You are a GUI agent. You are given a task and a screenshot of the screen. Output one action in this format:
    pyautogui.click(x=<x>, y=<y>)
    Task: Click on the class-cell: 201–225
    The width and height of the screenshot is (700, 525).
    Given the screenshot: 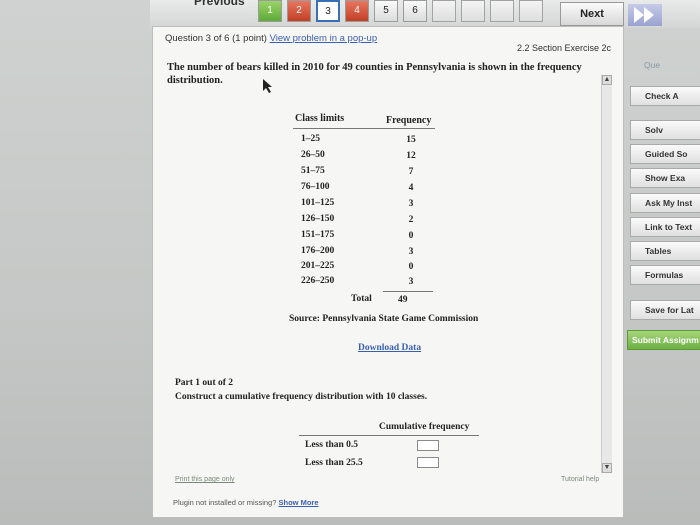 What is the action you would take?
    pyautogui.click(x=318, y=266)
    